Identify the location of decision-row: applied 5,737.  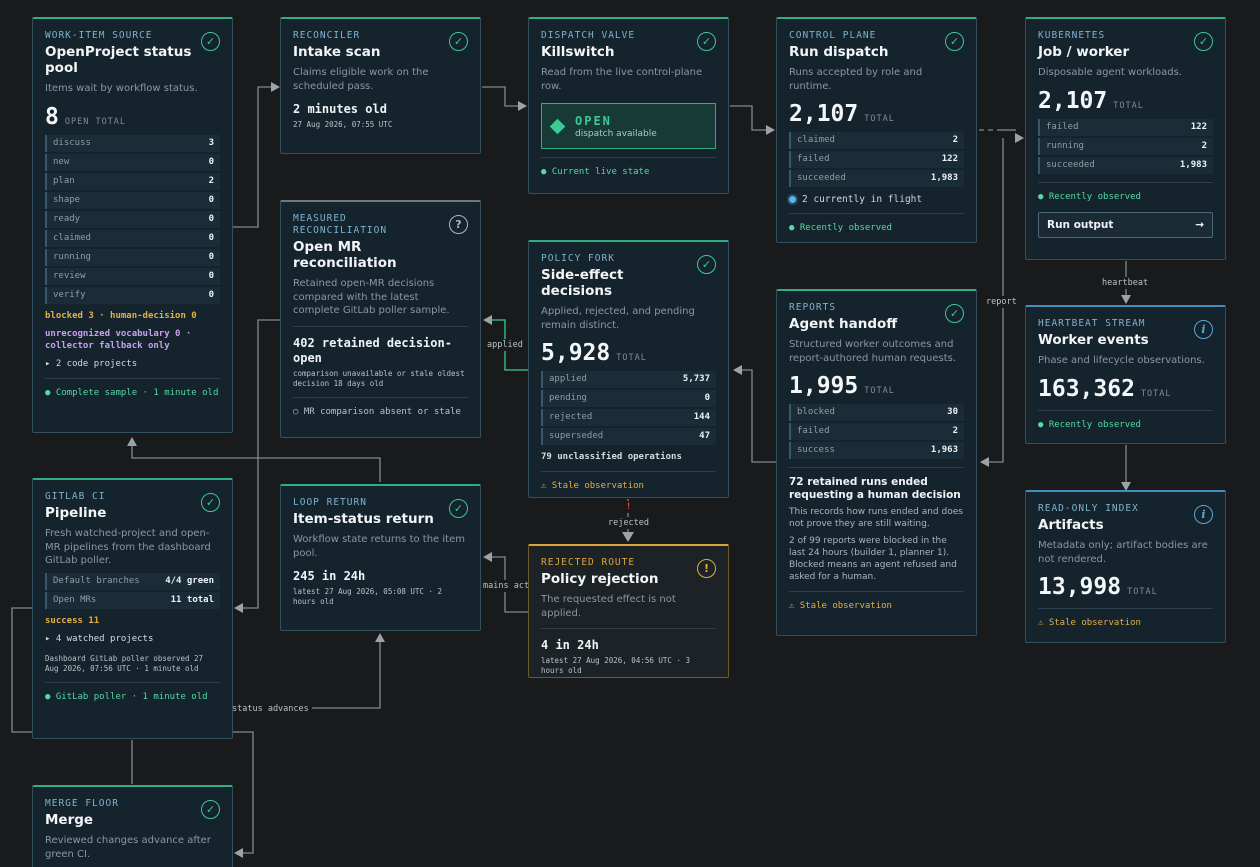
(628, 379).